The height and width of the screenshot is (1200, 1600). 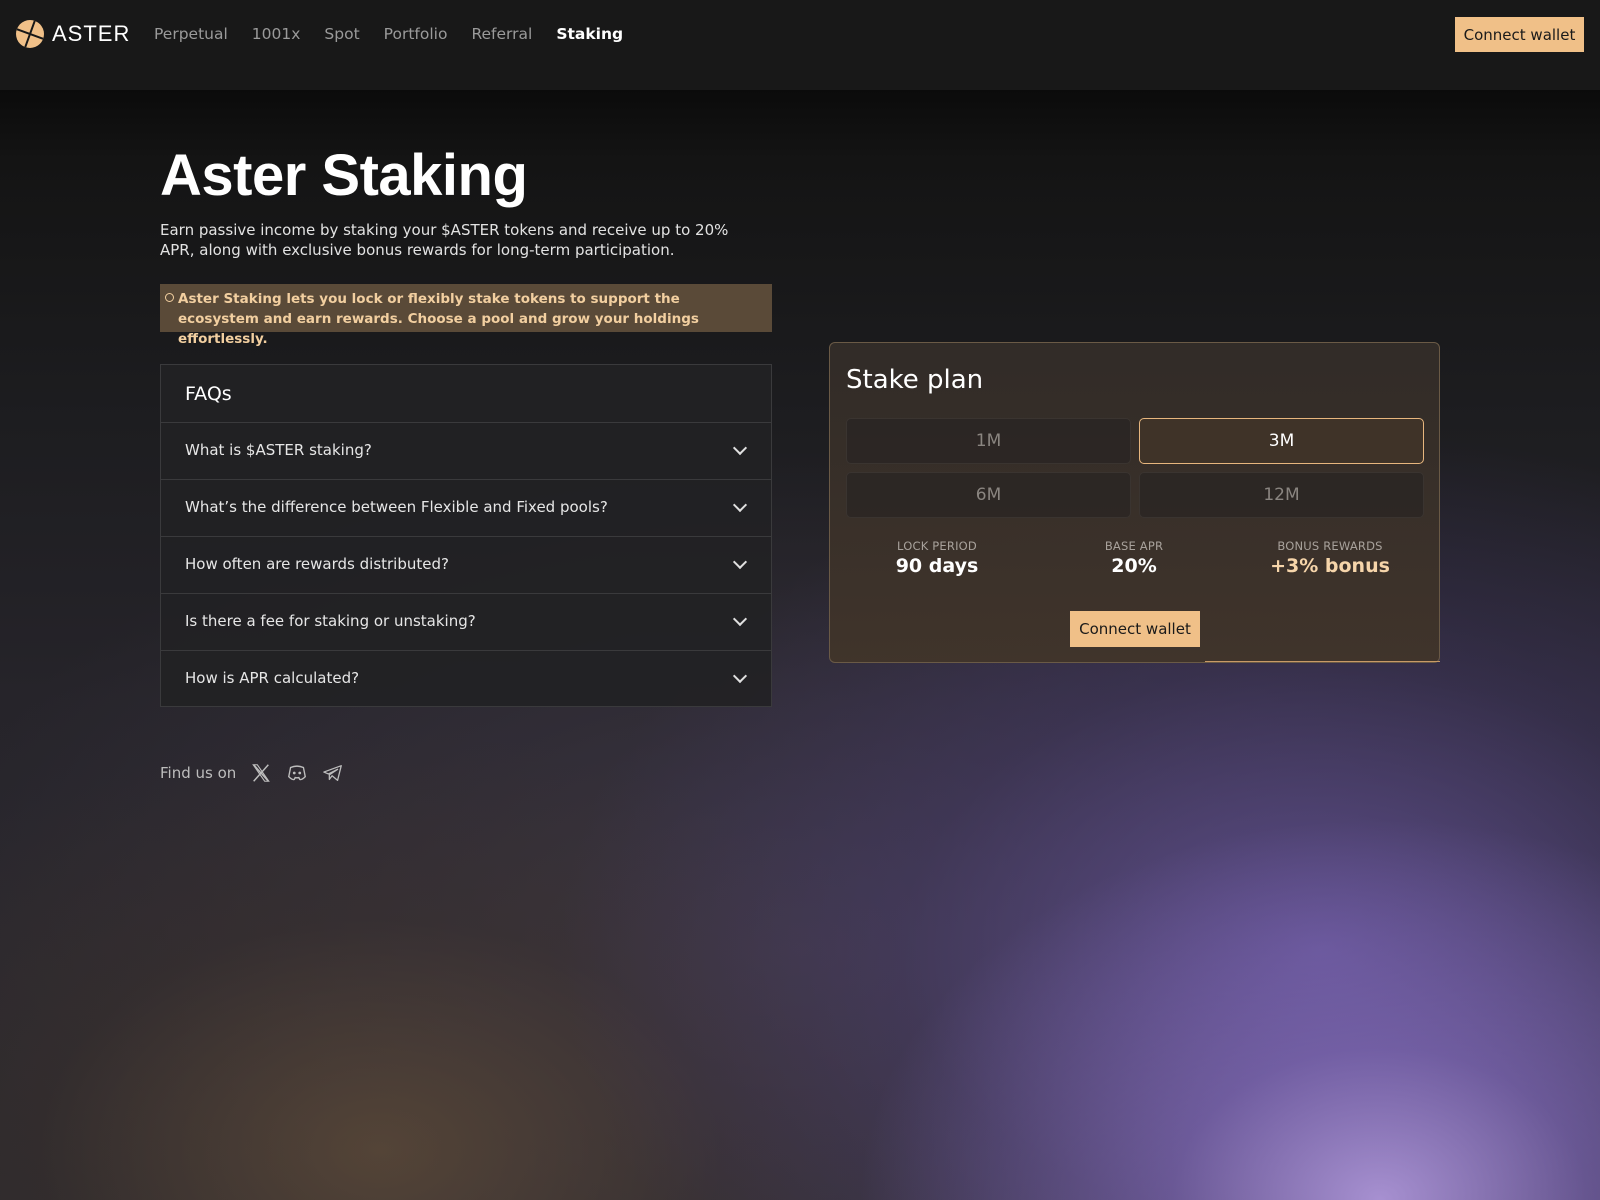 What do you see at coordinates (1330, 546) in the screenshot?
I see `stat-label: BONUS REWARDS` at bounding box center [1330, 546].